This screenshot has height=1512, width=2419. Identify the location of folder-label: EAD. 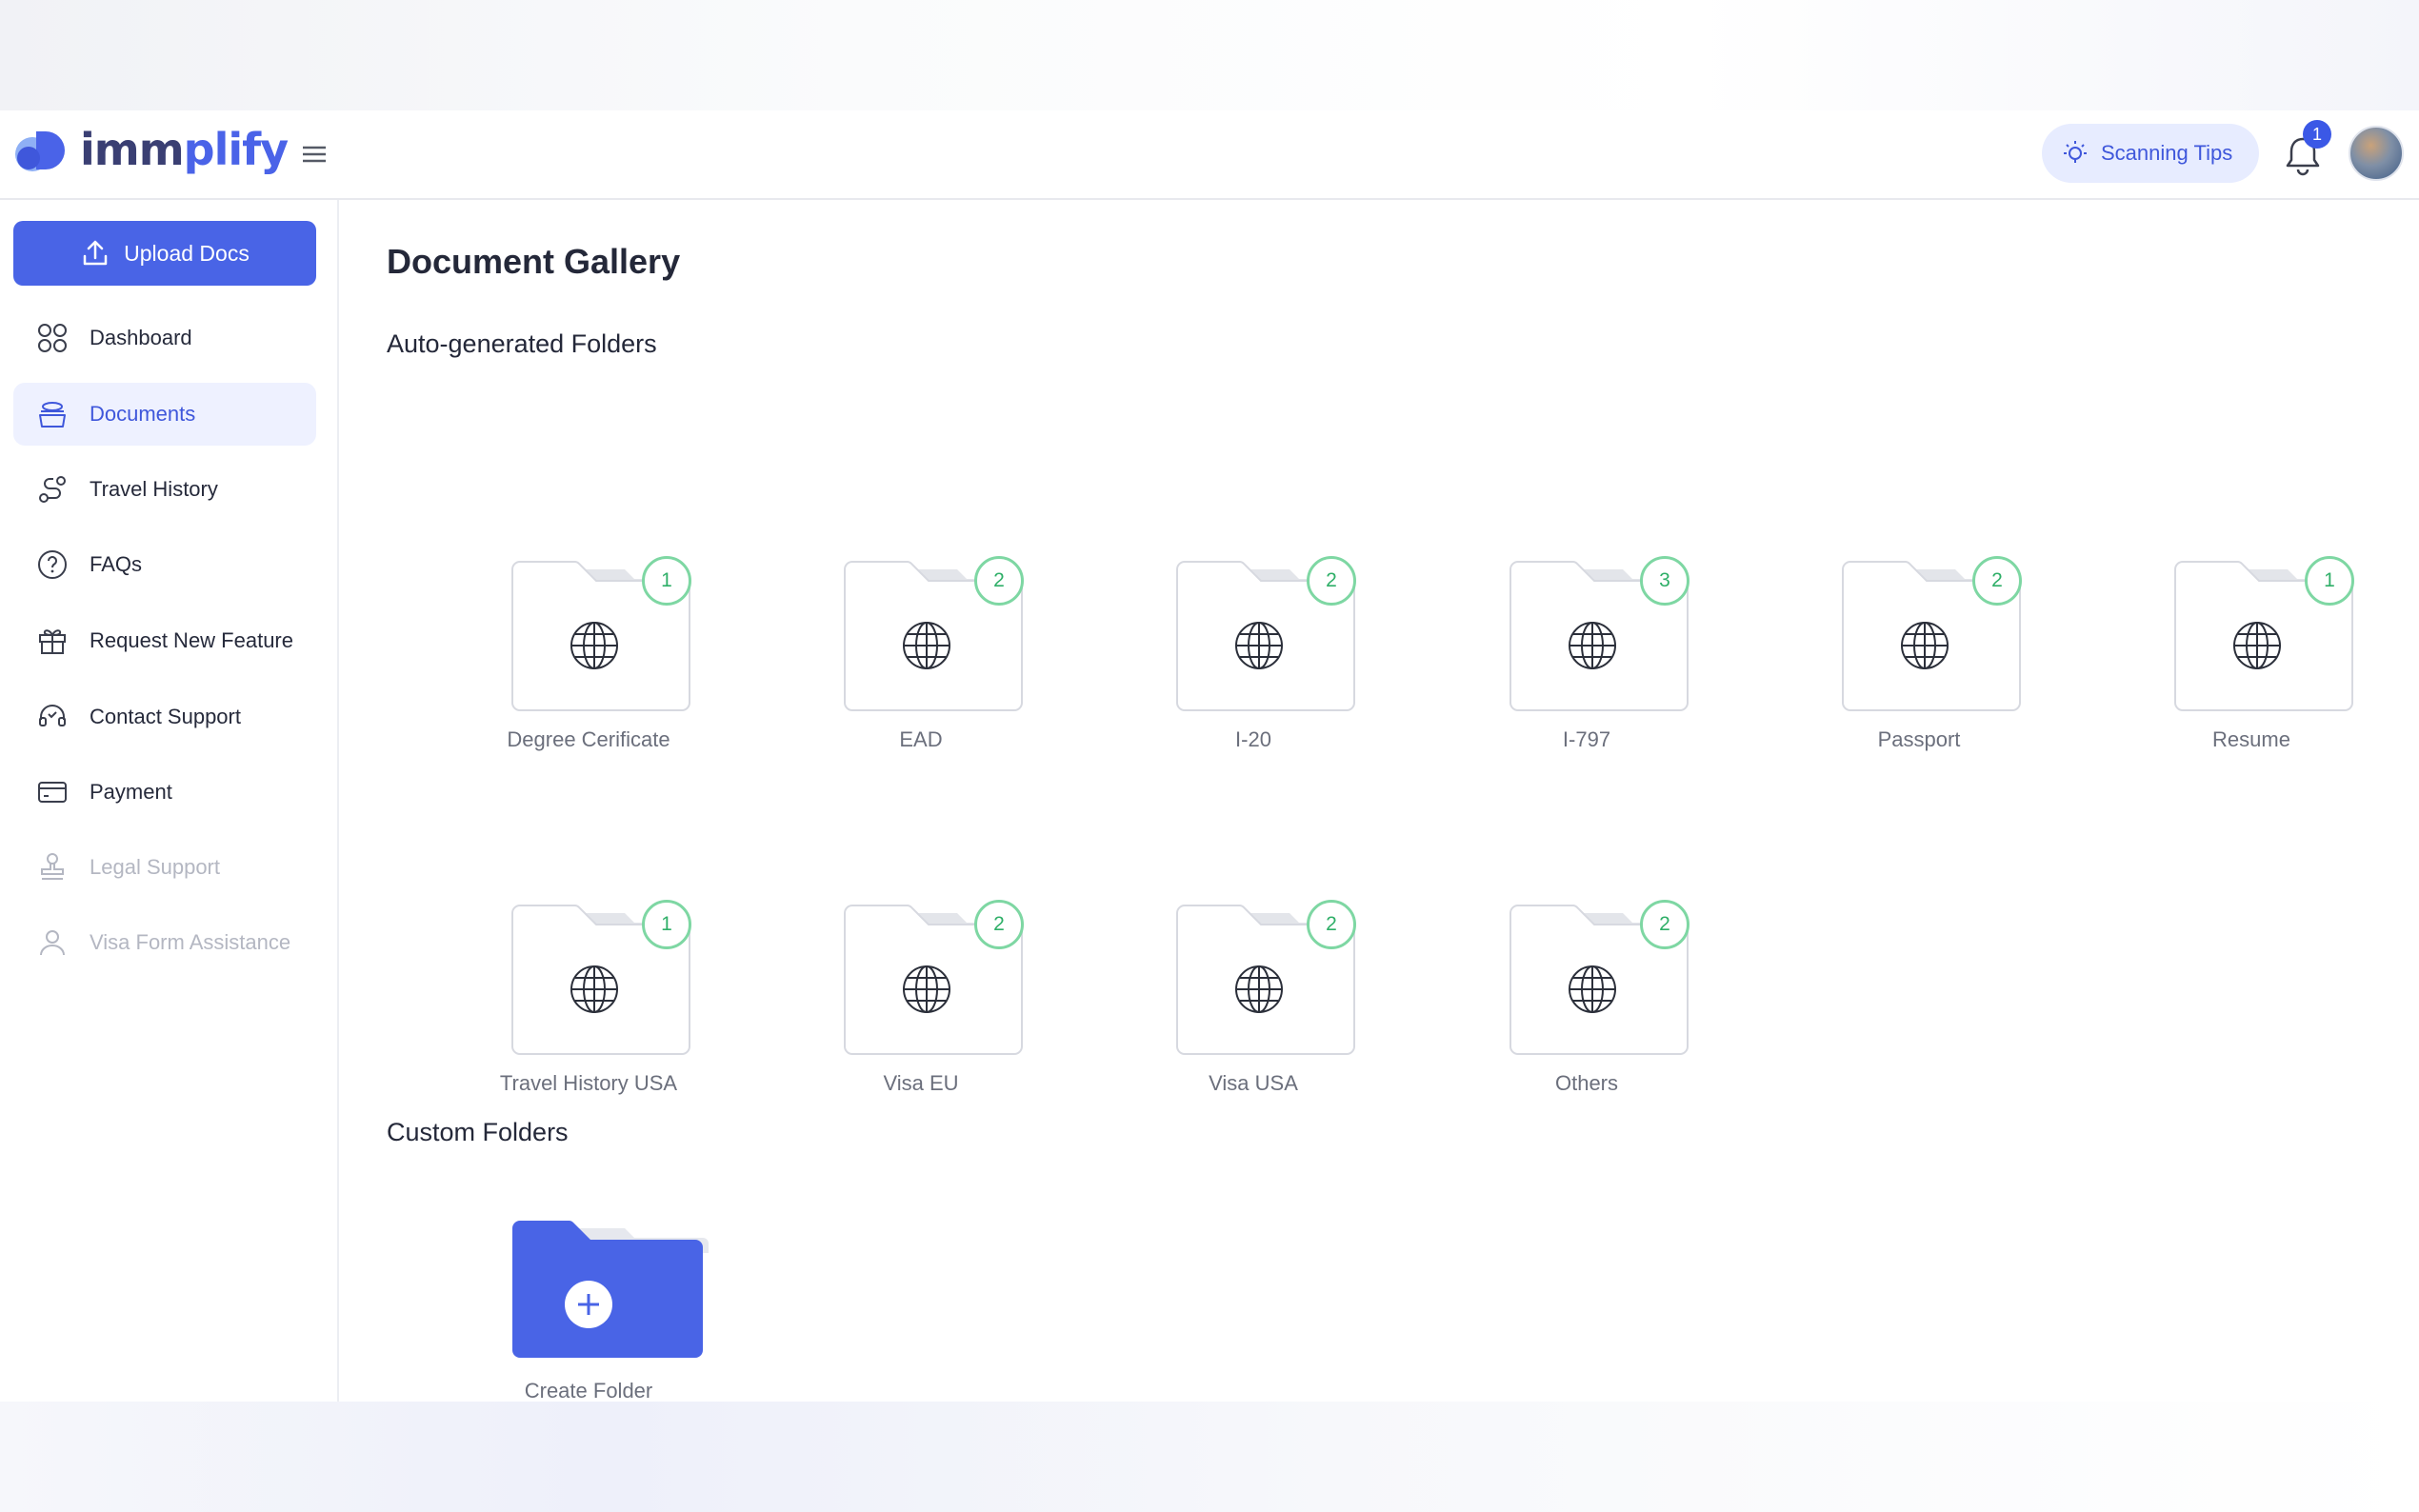
(921, 739).